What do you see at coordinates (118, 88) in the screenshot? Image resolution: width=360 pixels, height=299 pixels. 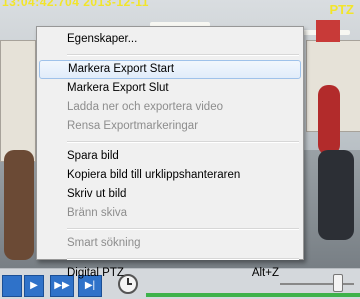 I see `menu-item-label: Markera Export Slut` at bounding box center [118, 88].